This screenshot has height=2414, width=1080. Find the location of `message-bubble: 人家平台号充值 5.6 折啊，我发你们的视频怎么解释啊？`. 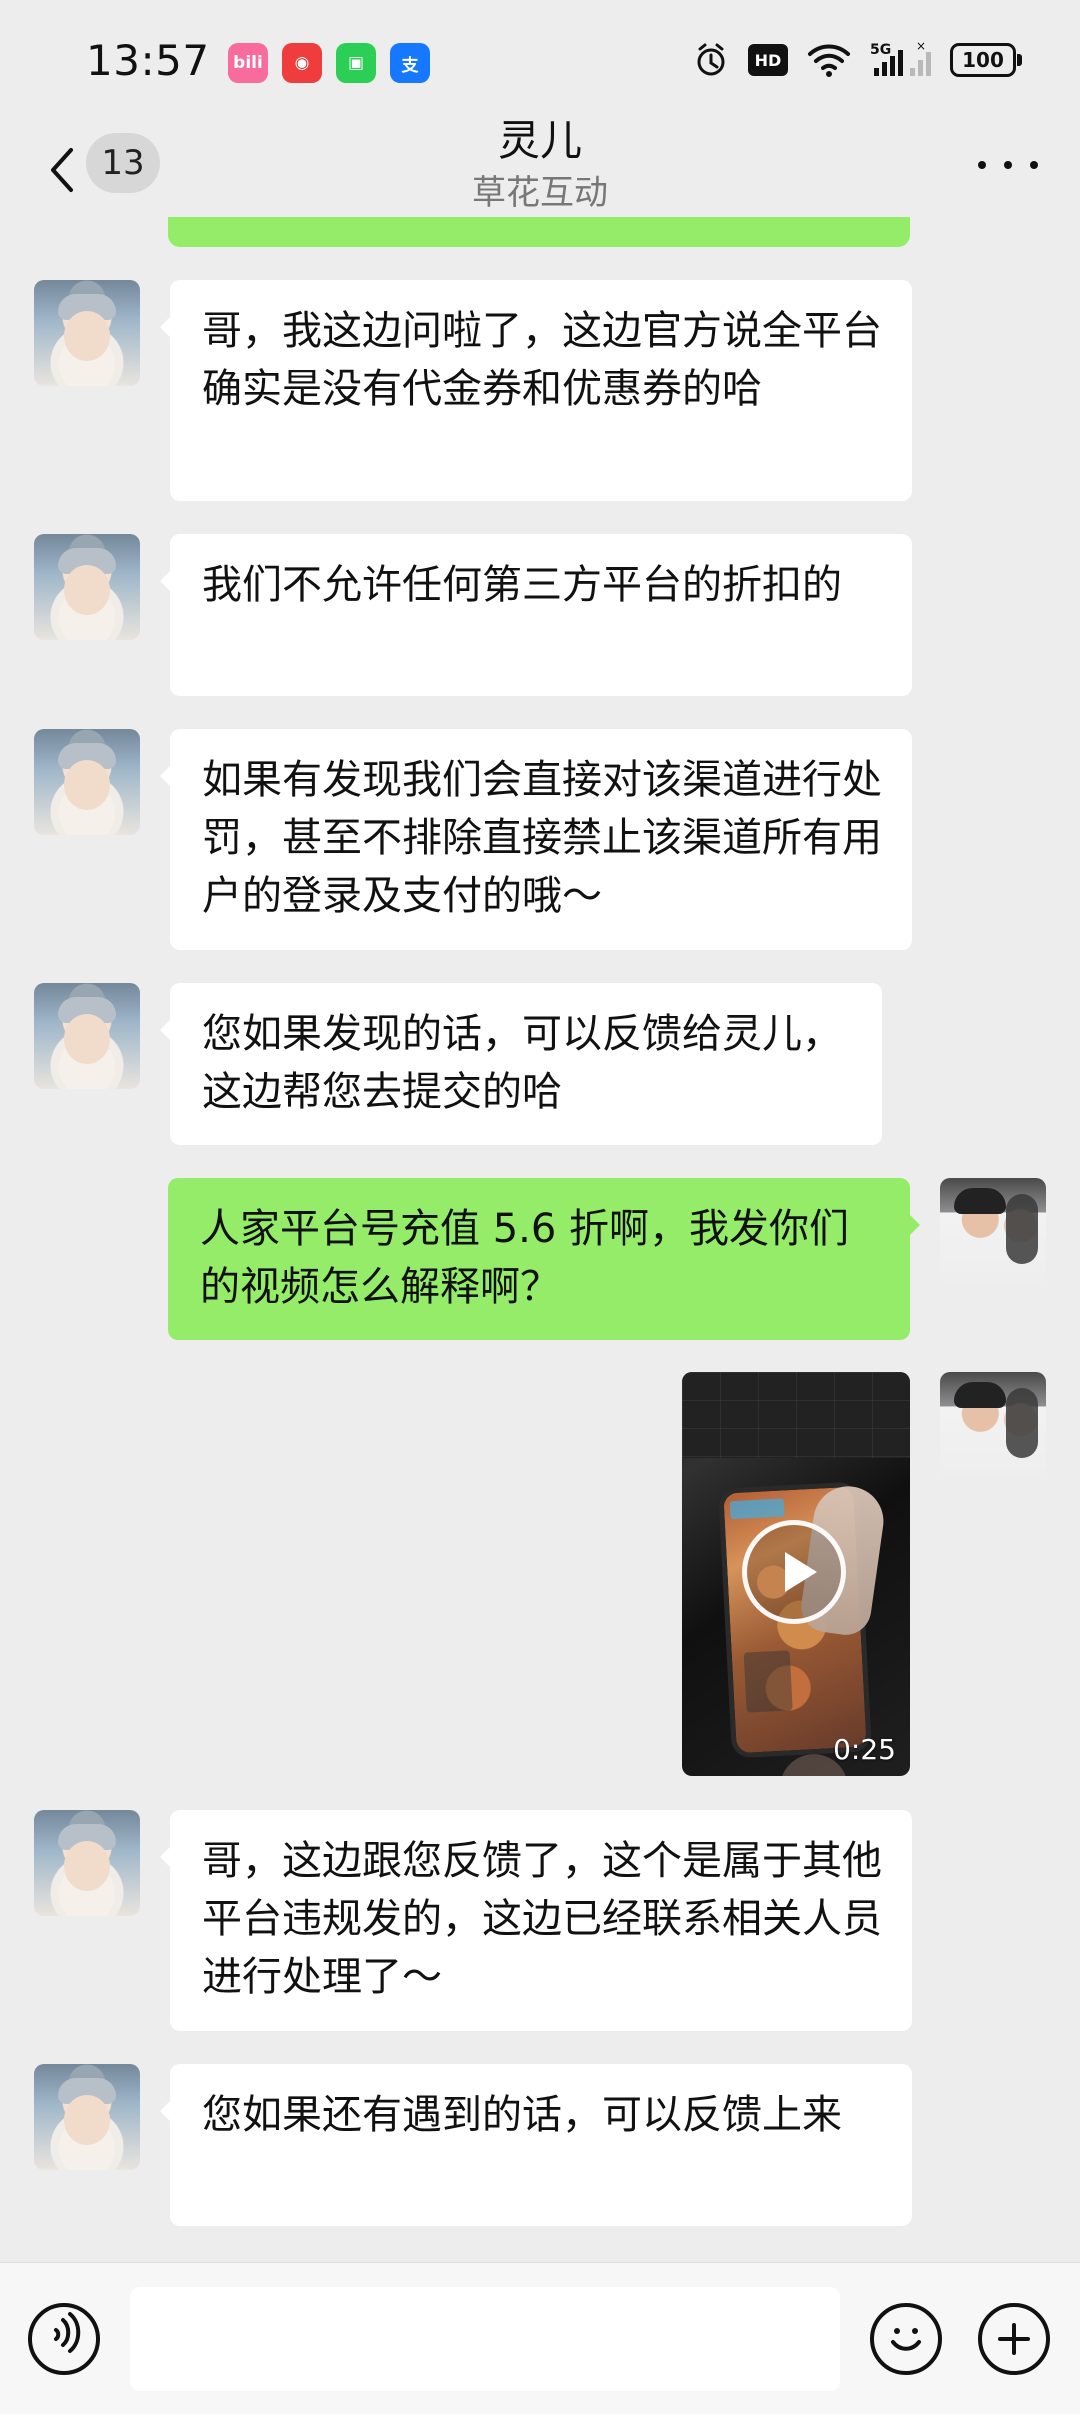

message-bubble: 人家平台号充值 5.6 折啊，我发你们的视频怎么解释啊？ is located at coordinates (544, 1259).